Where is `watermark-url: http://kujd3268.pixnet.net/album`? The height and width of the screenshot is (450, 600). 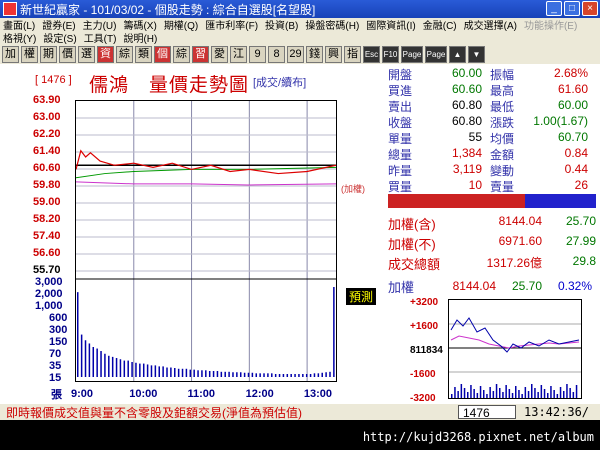 watermark-url: http://kujd3268.pixnet.net/album is located at coordinates (478, 437).